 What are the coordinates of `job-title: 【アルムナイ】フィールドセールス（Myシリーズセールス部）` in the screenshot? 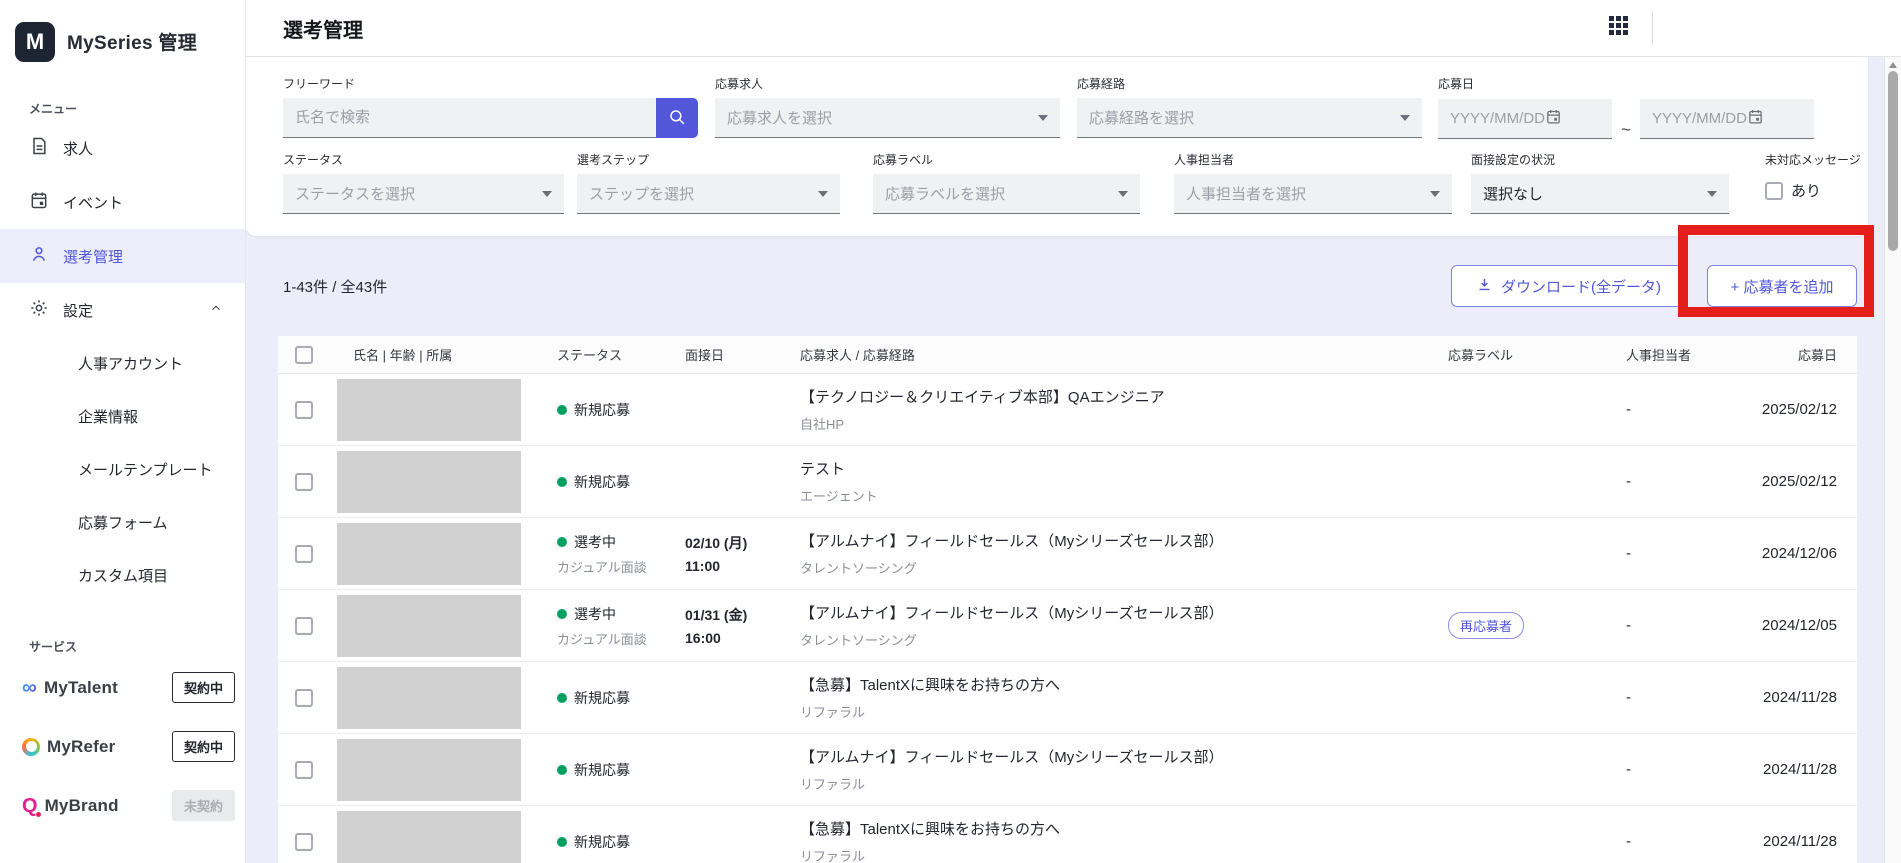 It's located at (1012, 613).